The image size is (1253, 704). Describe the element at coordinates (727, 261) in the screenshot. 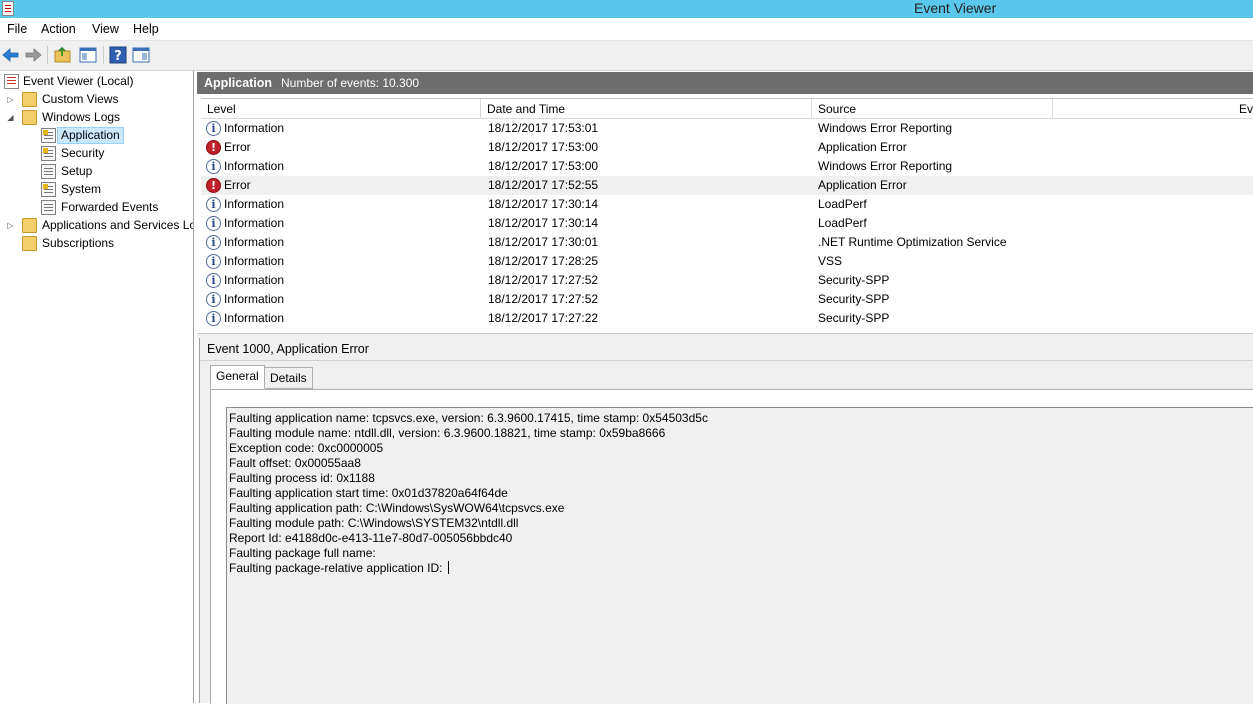

I see `event-row: i Information 18/12/2017 17:28:25 VSS` at that location.